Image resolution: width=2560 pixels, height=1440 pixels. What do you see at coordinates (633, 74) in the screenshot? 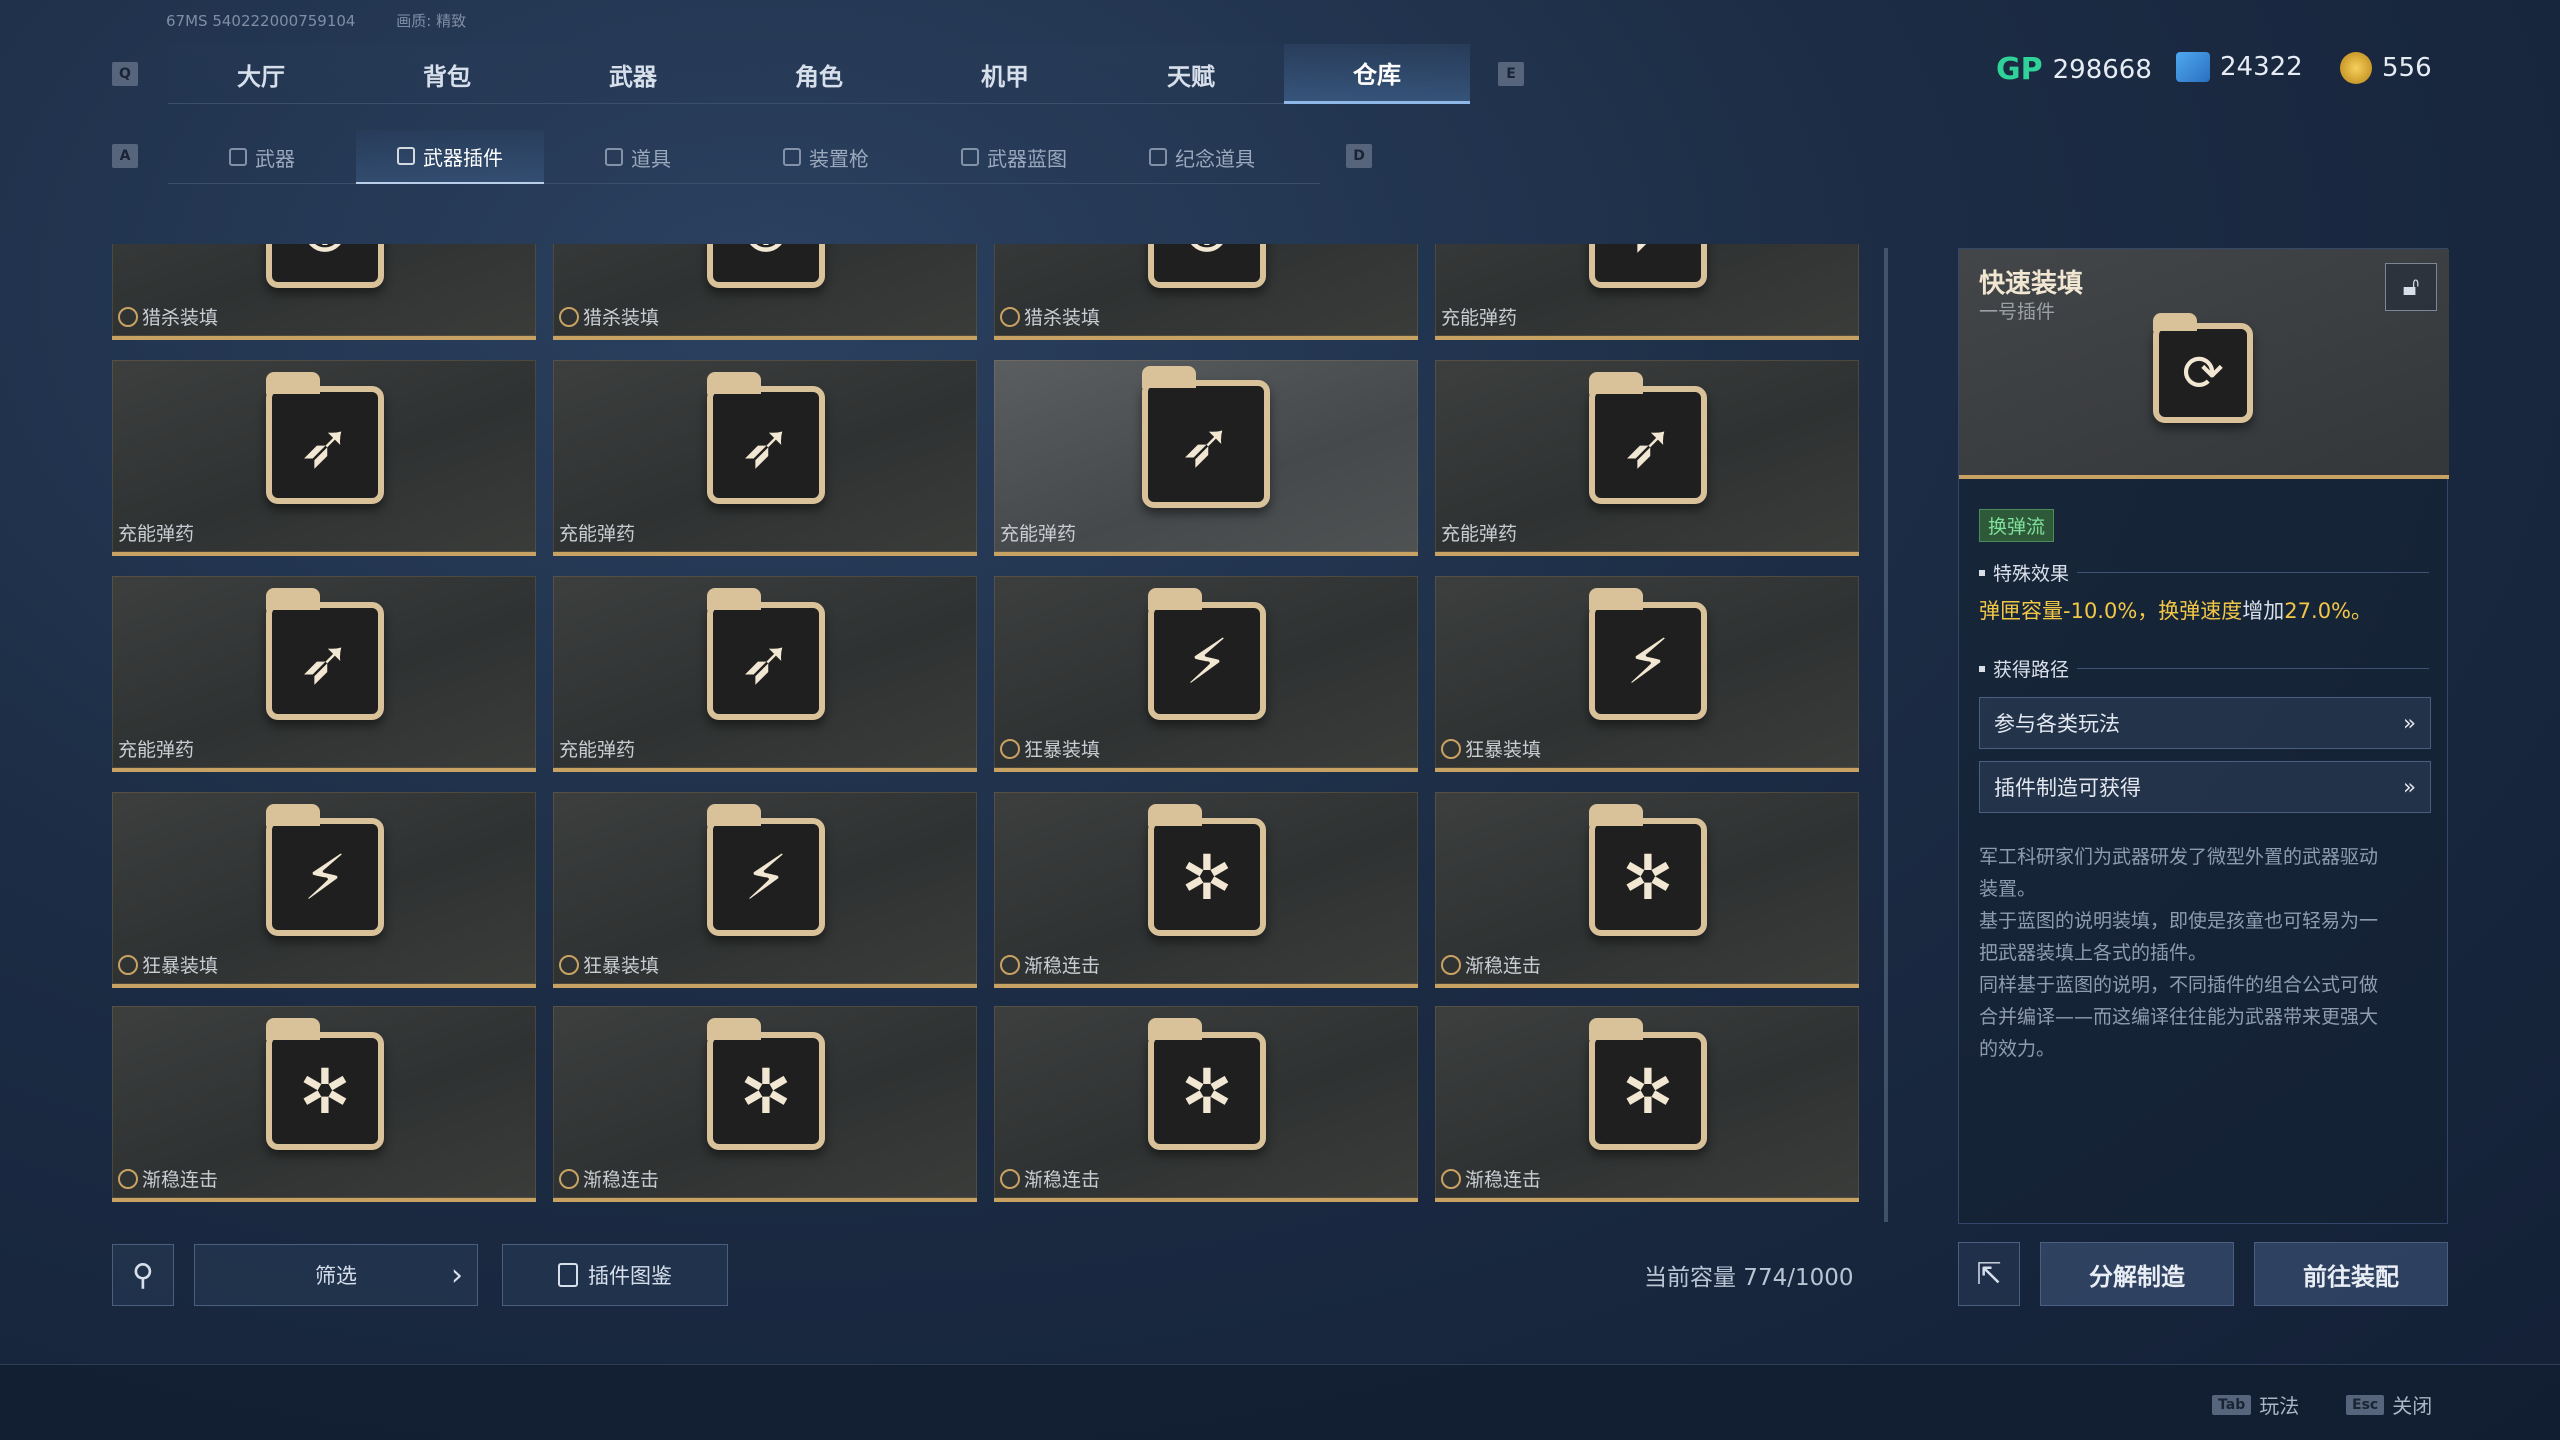
I see `tab-weapons: 武器` at bounding box center [633, 74].